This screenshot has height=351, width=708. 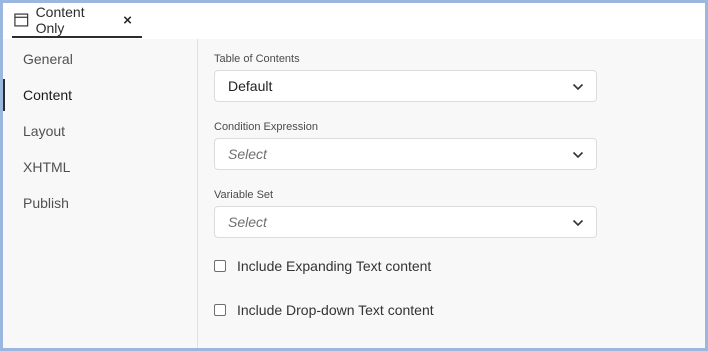 I want to click on include-dropdown-text-row: Include Drop-down Text content, so click(x=324, y=310).